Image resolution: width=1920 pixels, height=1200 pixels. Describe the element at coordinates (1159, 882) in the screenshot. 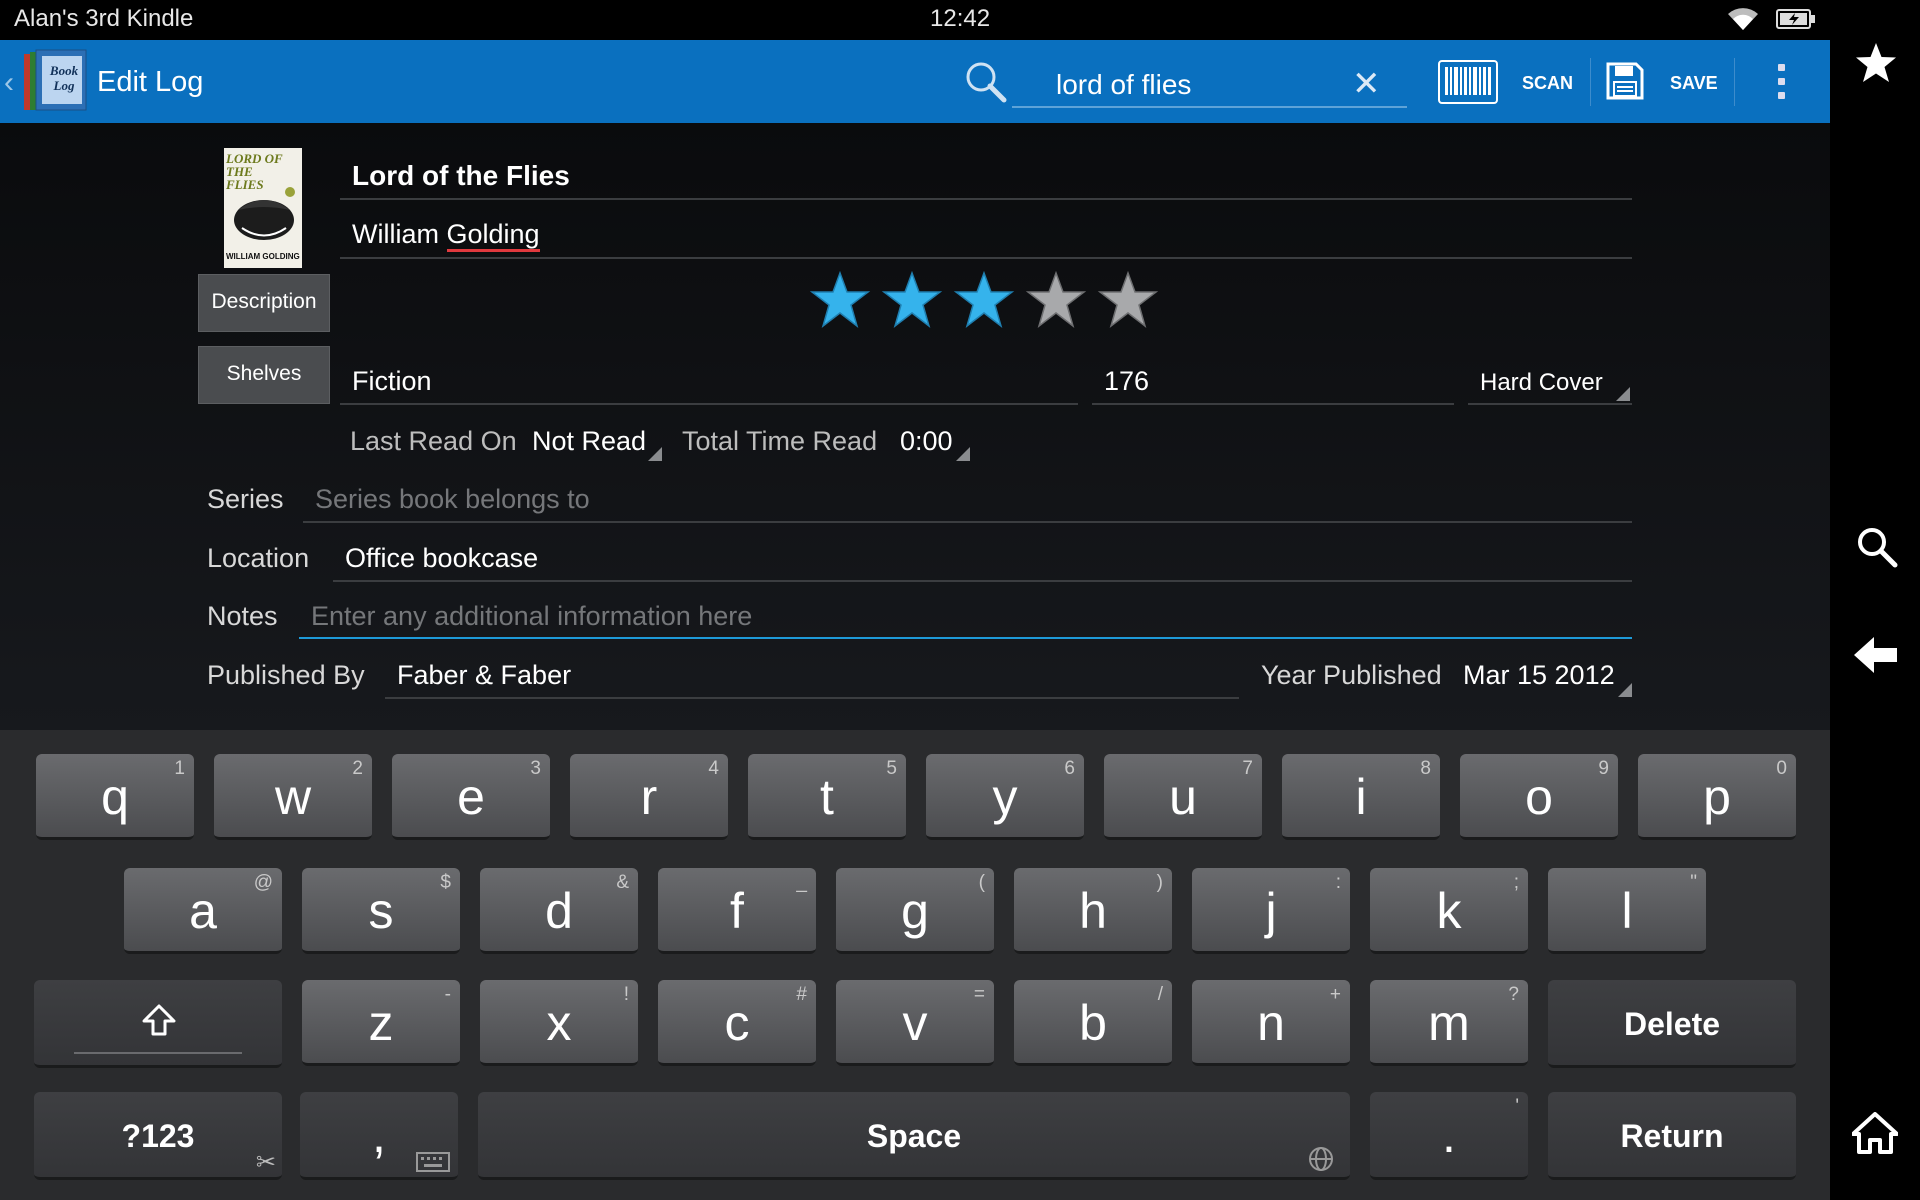

I see `key-alt-label: )` at that location.